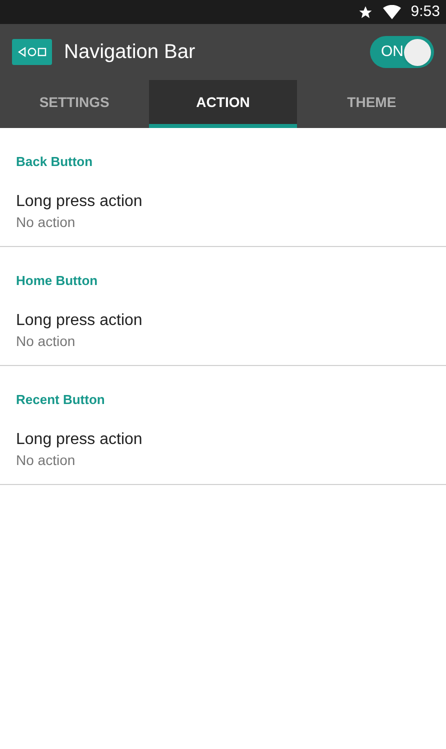 The height and width of the screenshot is (749, 446). What do you see at coordinates (391, 12) in the screenshot?
I see `wifi-icon` at bounding box center [391, 12].